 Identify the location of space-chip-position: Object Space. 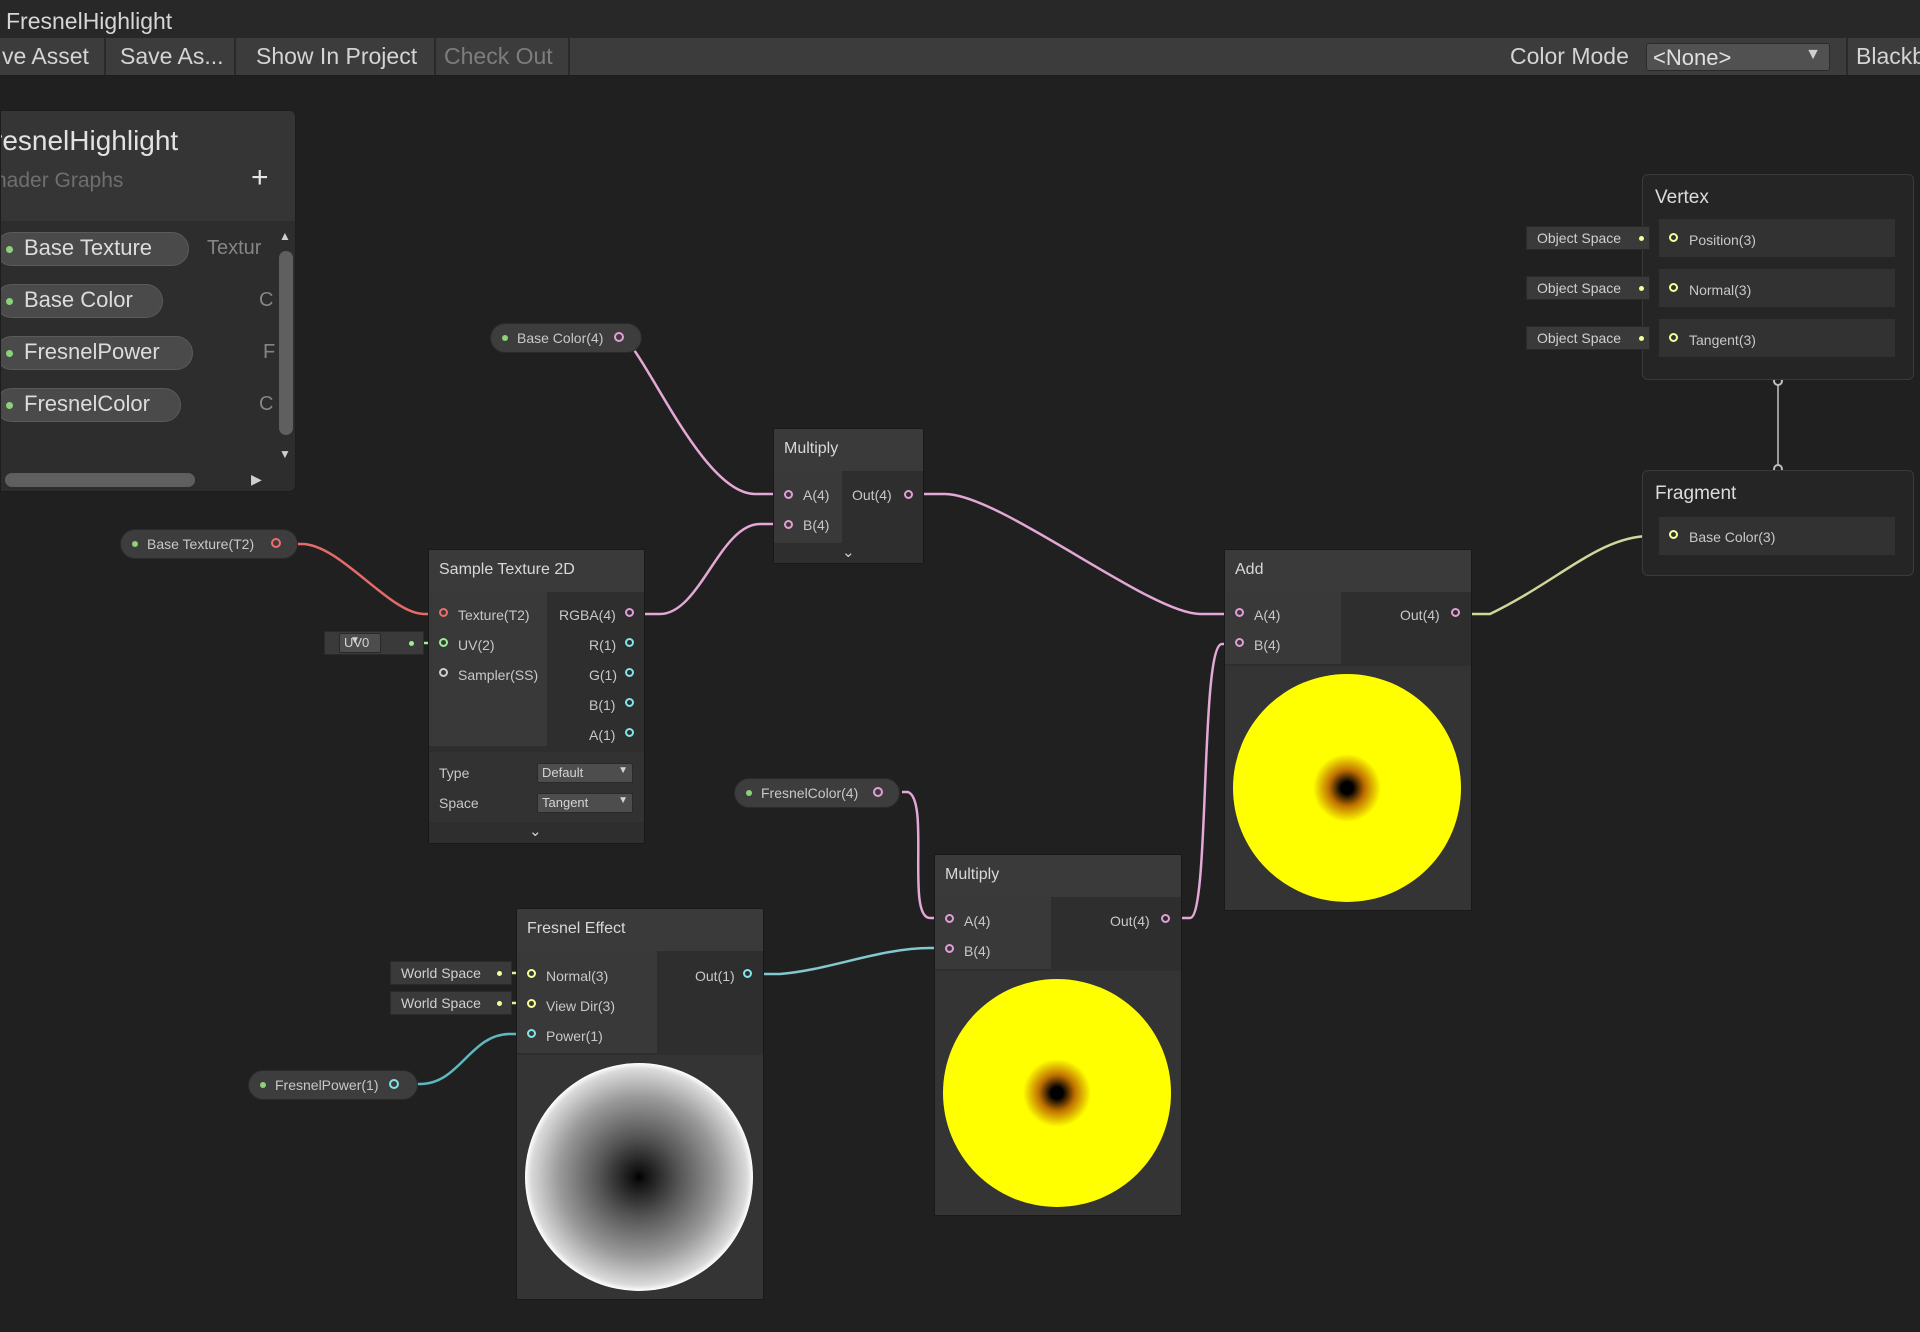
(1588, 238).